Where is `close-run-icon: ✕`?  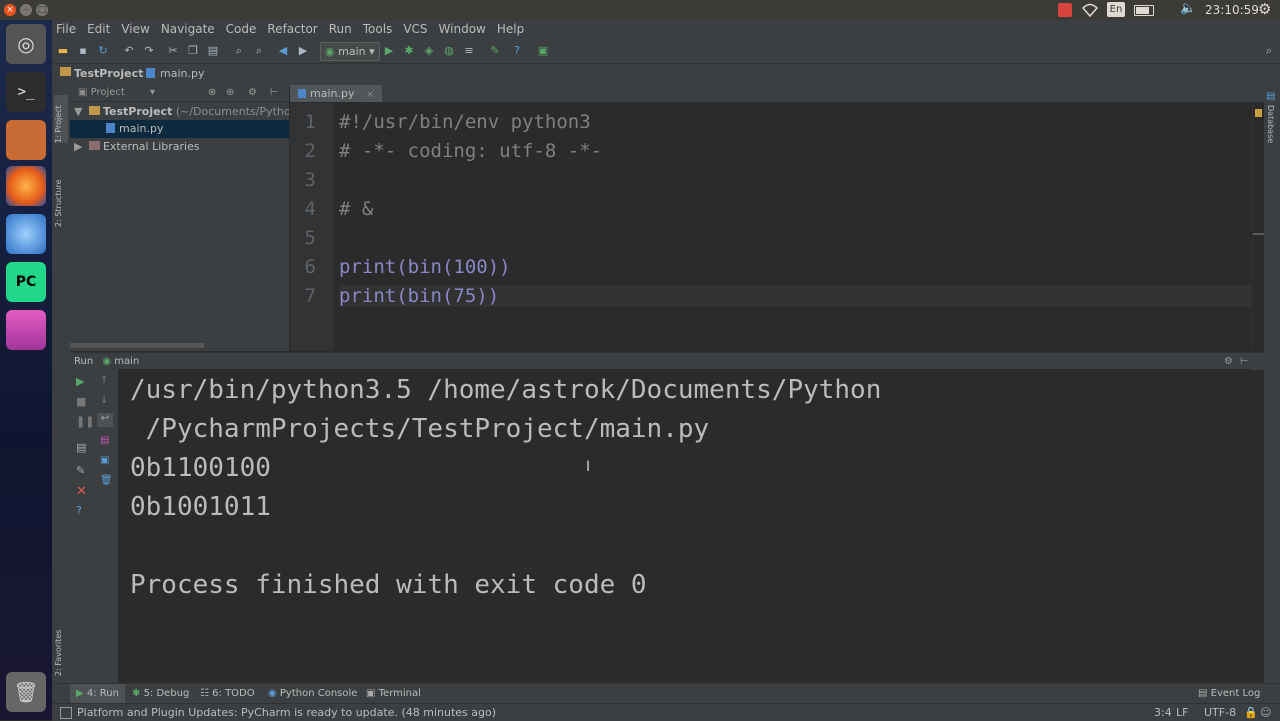
close-run-icon: ✕ is located at coordinates (81, 491).